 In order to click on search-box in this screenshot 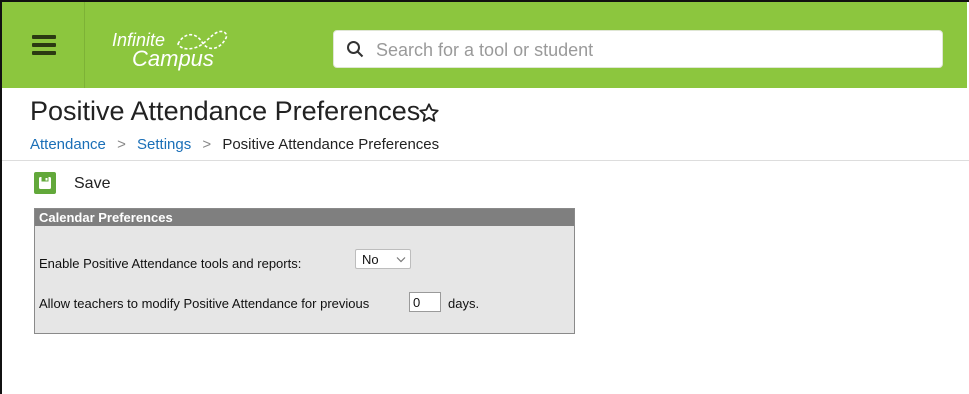, I will do `click(638, 49)`.